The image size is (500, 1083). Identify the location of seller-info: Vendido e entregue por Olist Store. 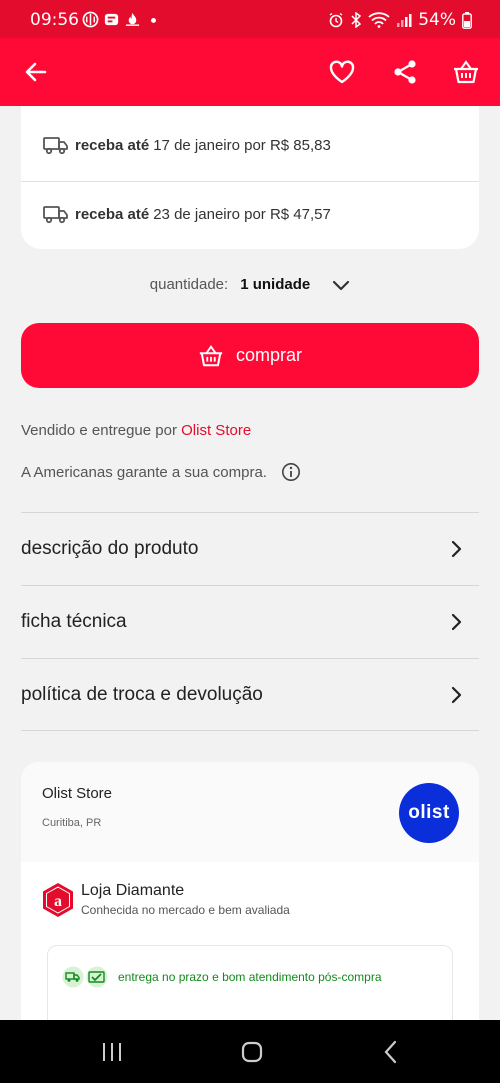
(136, 430).